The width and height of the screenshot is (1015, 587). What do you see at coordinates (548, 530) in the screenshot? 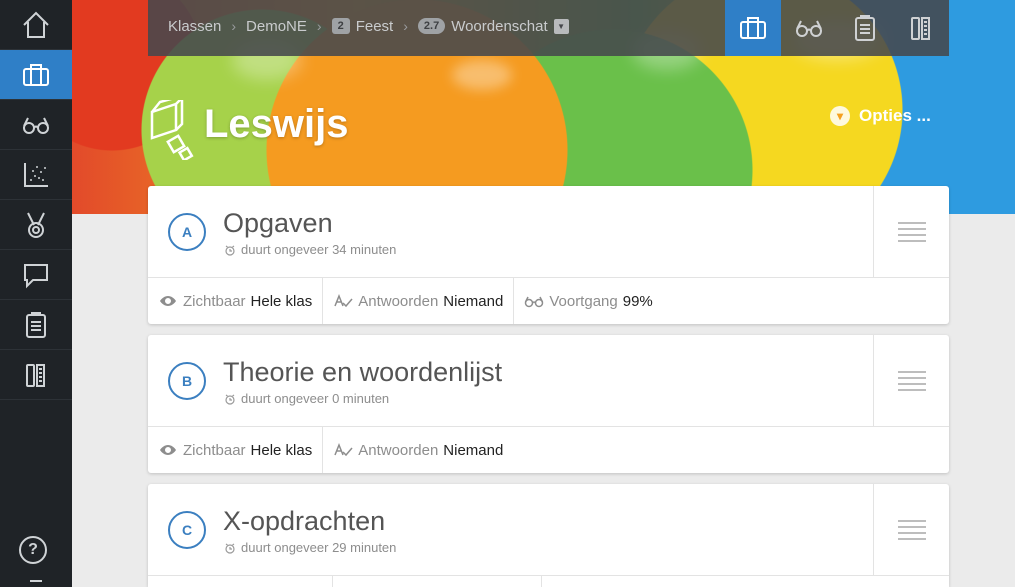
I see `card-header: C X-opdrachten duurt ongeveer 29 minuten` at bounding box center [548, 530].